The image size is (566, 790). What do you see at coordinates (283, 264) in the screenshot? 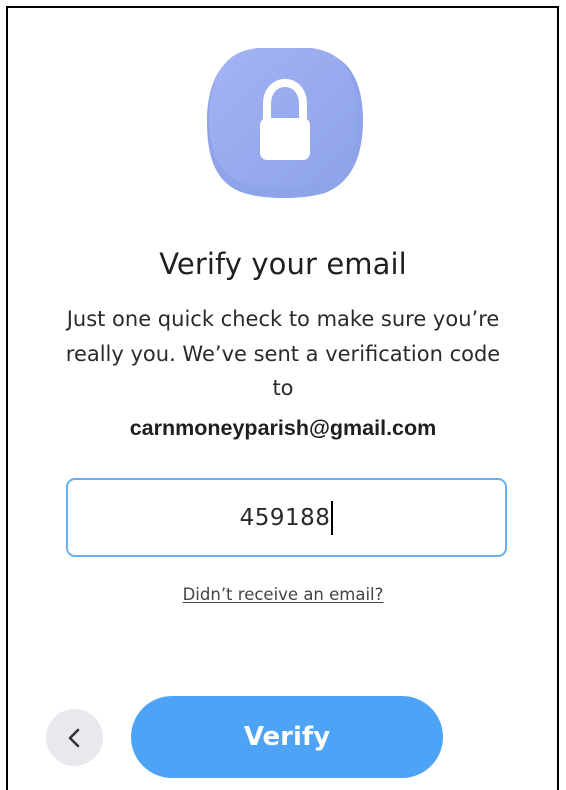
I see `page-title: Verify your email` at bounding box center [283, 264].